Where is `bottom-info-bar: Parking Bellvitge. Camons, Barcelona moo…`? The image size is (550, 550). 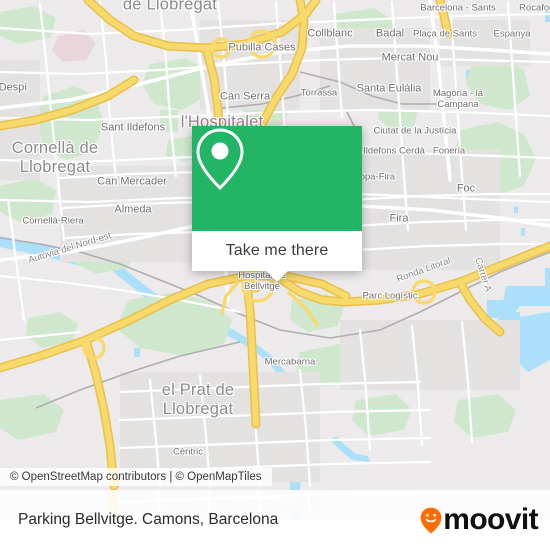
bottom-info-bar: Parking Bellvitge. Camons, Barcelona moo… is located at coordinates (275, 520).